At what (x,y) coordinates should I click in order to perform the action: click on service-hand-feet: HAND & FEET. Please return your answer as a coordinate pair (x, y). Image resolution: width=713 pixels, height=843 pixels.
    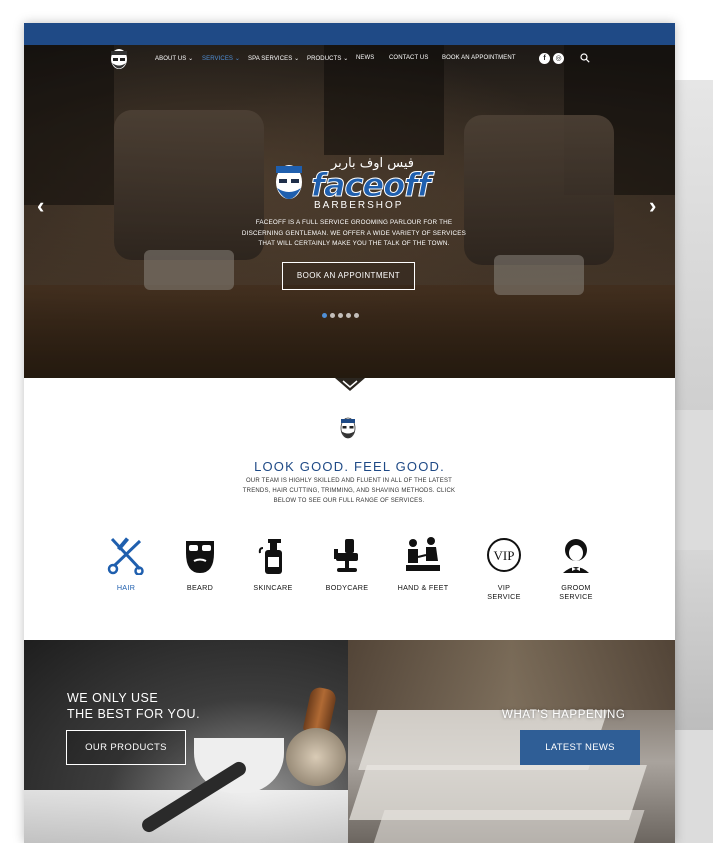
    Looking at the image, I should click on (423, 563).